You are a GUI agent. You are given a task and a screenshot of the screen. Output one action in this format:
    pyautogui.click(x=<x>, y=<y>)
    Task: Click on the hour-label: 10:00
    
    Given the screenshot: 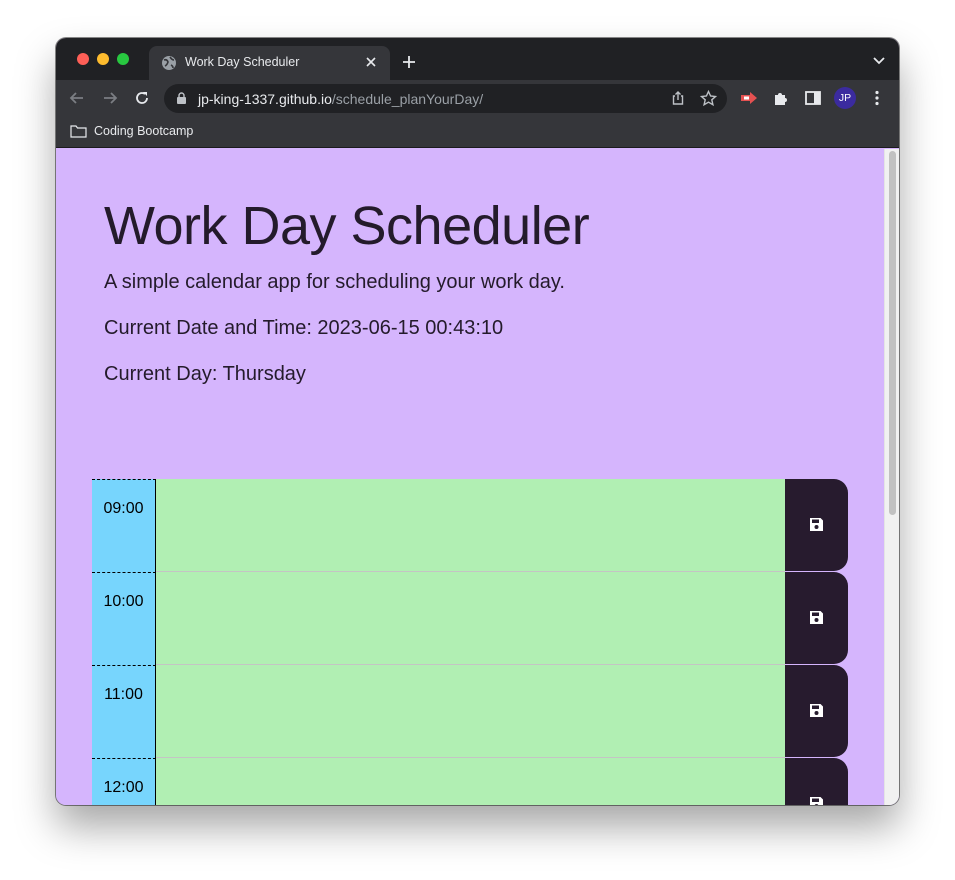 What is the action you would take?
    pyautogui.click(x=124, y=618)
    